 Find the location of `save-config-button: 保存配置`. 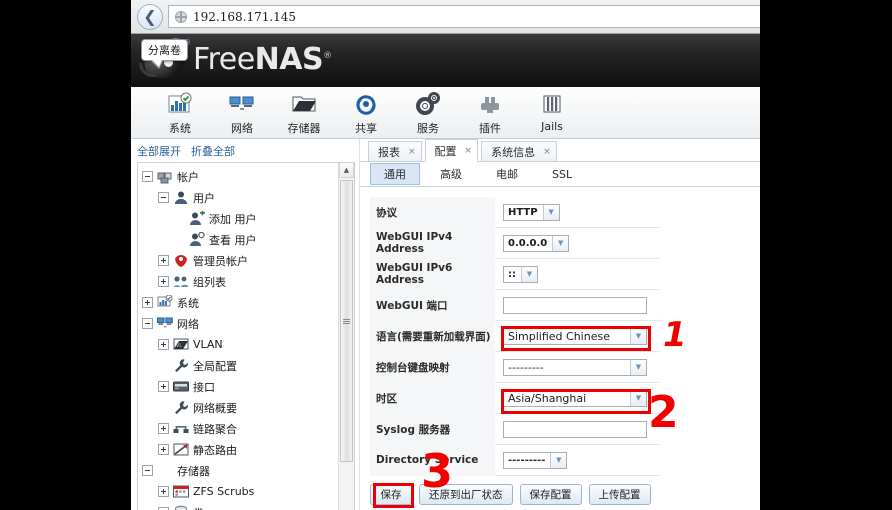

save-config-button: 保存配置 is located at coordinates (550, 494).